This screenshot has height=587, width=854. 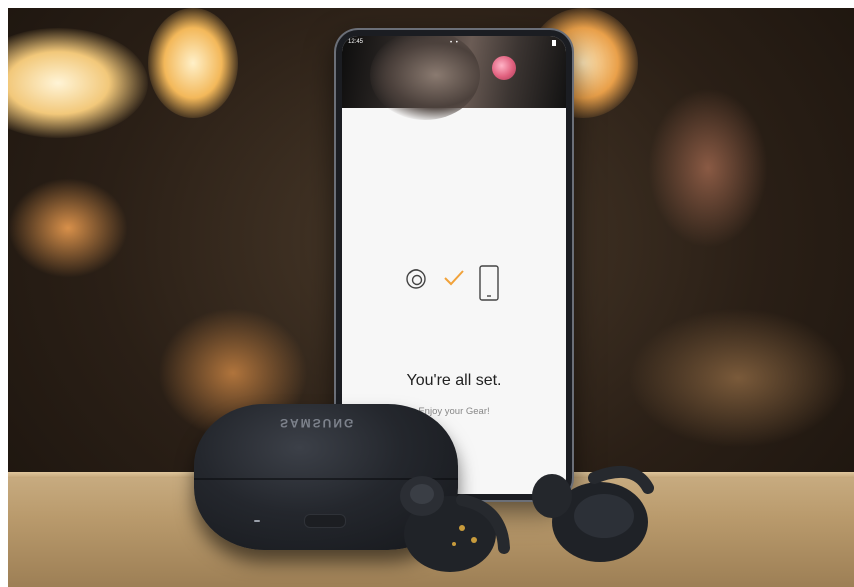 I want to click on hero-banner: 12:45 • •, so click(x=454, y=78).